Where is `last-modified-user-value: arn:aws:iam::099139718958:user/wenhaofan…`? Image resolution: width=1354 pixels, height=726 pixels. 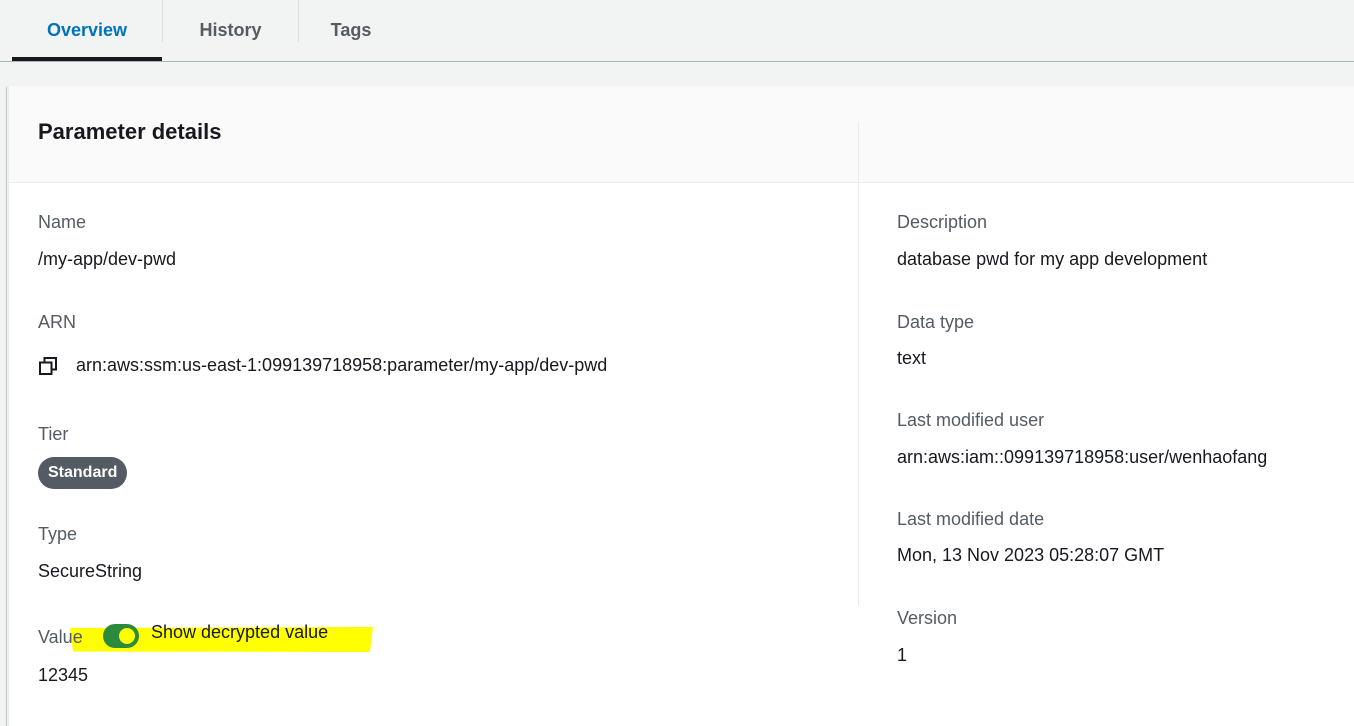 last-modified-user-value: arn:aws:iam::099139718958:user/wenhaofan… is located at coordinates (1082, 457).